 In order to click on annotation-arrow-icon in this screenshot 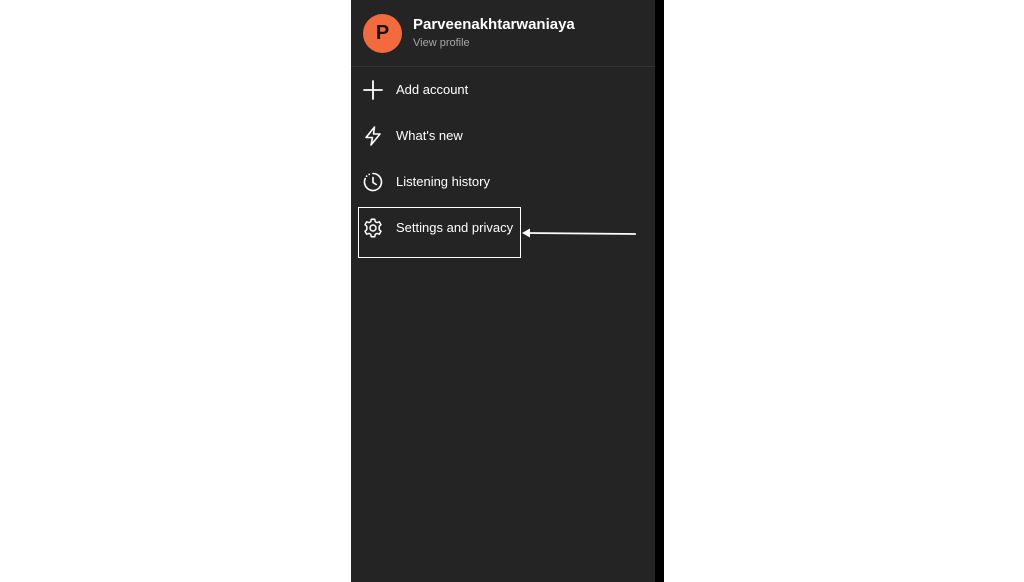, I will do `click(579, 233)`.